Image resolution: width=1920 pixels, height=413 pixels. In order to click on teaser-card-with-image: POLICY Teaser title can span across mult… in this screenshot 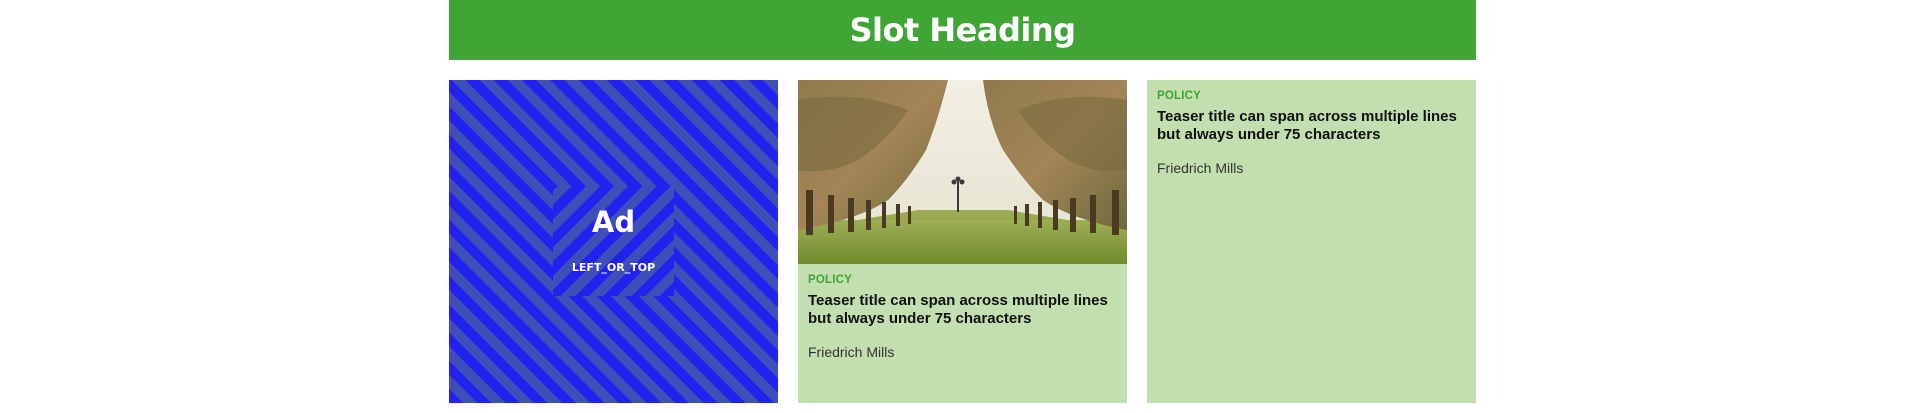, I will do `click(962, 241)`.